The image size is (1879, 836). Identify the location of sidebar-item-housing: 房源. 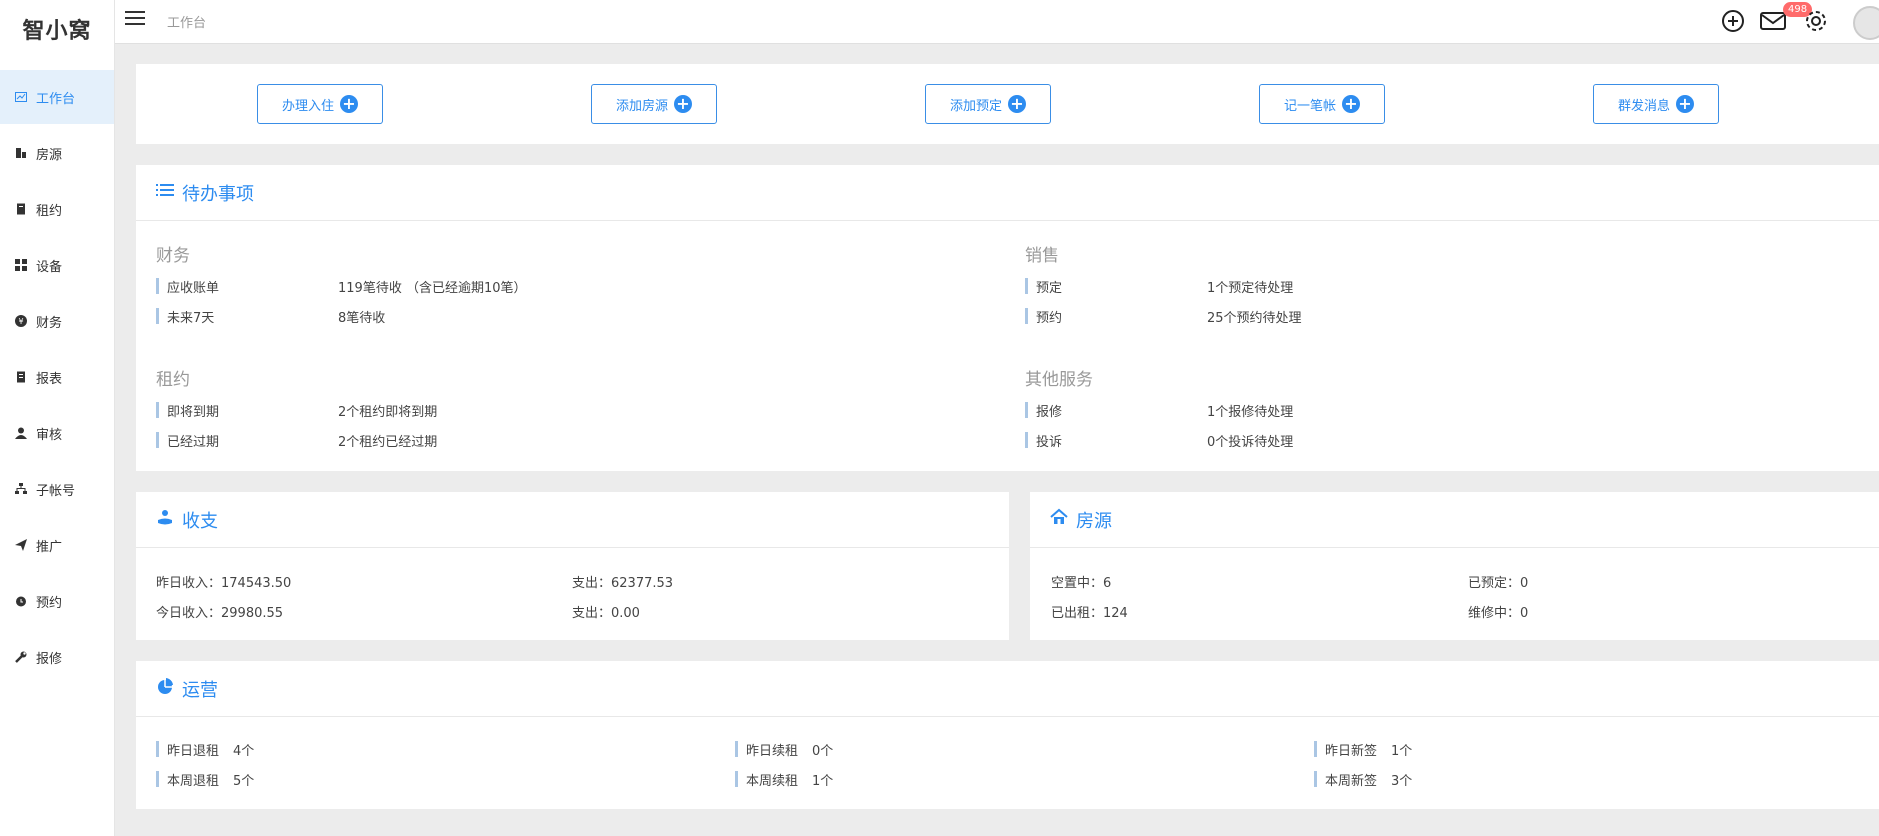
(57, 153).